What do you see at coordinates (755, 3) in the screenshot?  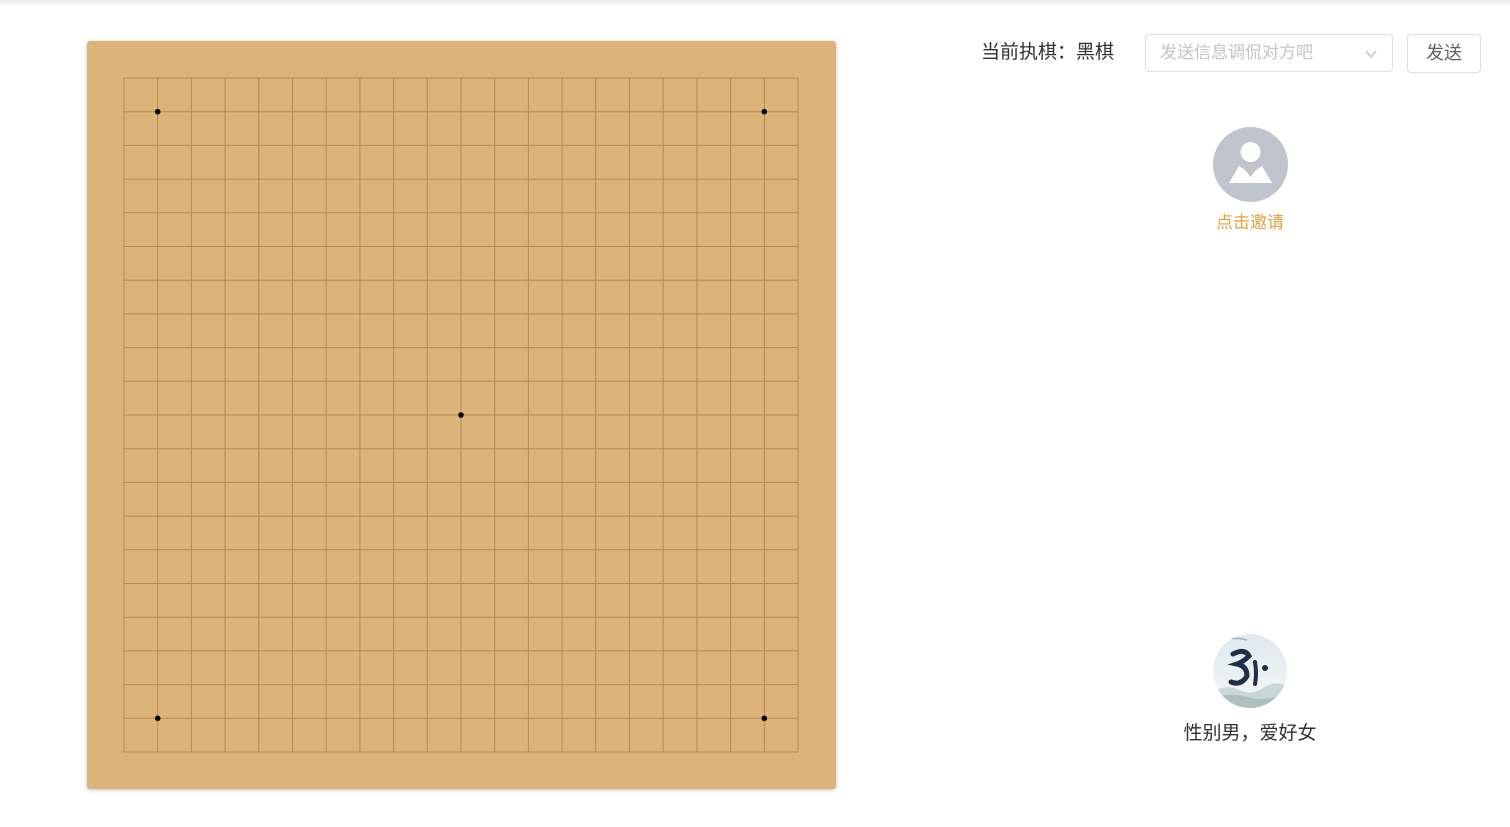 I see `top-bar` at bounding box center [755, 3].